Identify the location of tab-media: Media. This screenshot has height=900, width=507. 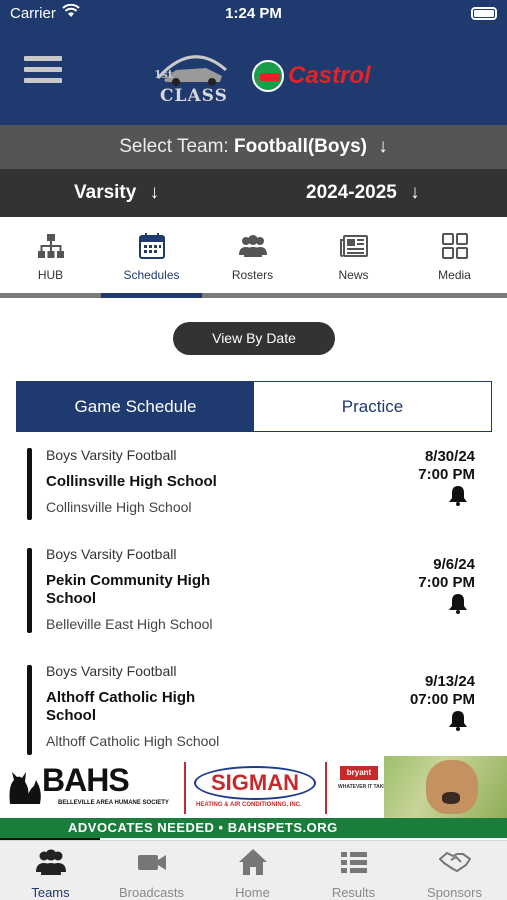
(454, 255).